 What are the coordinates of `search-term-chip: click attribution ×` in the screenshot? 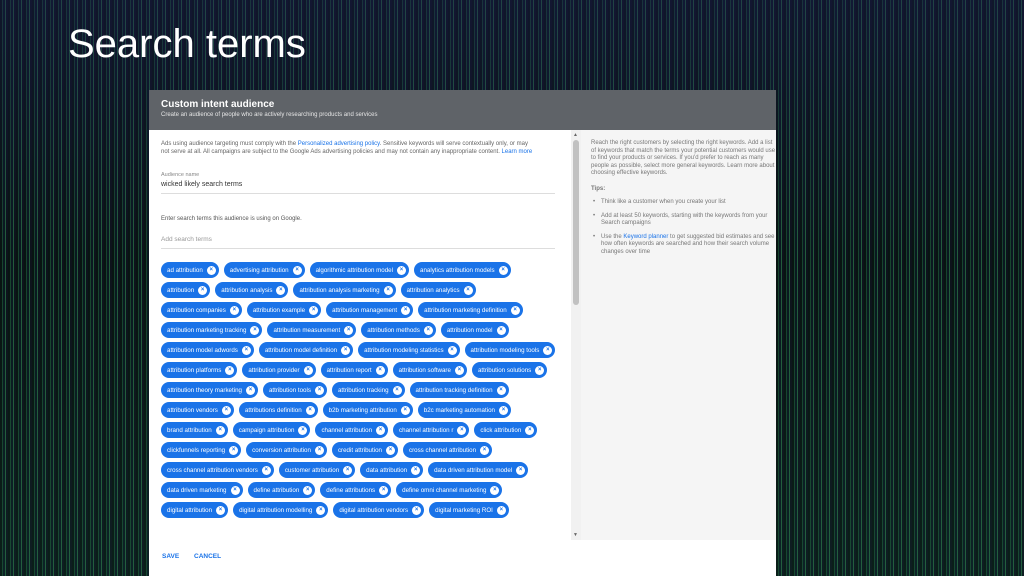 It's located at (506, 430).